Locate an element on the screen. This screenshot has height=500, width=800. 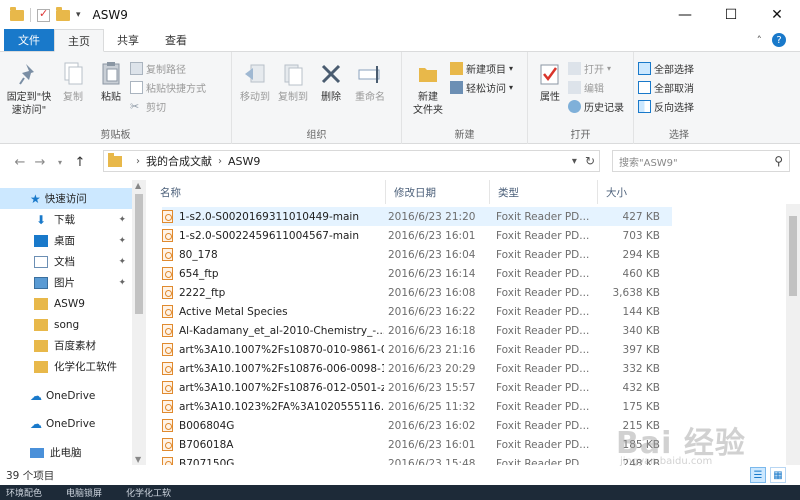
invert-selection-label: 反向选择 is located at coordinates (674, 108).